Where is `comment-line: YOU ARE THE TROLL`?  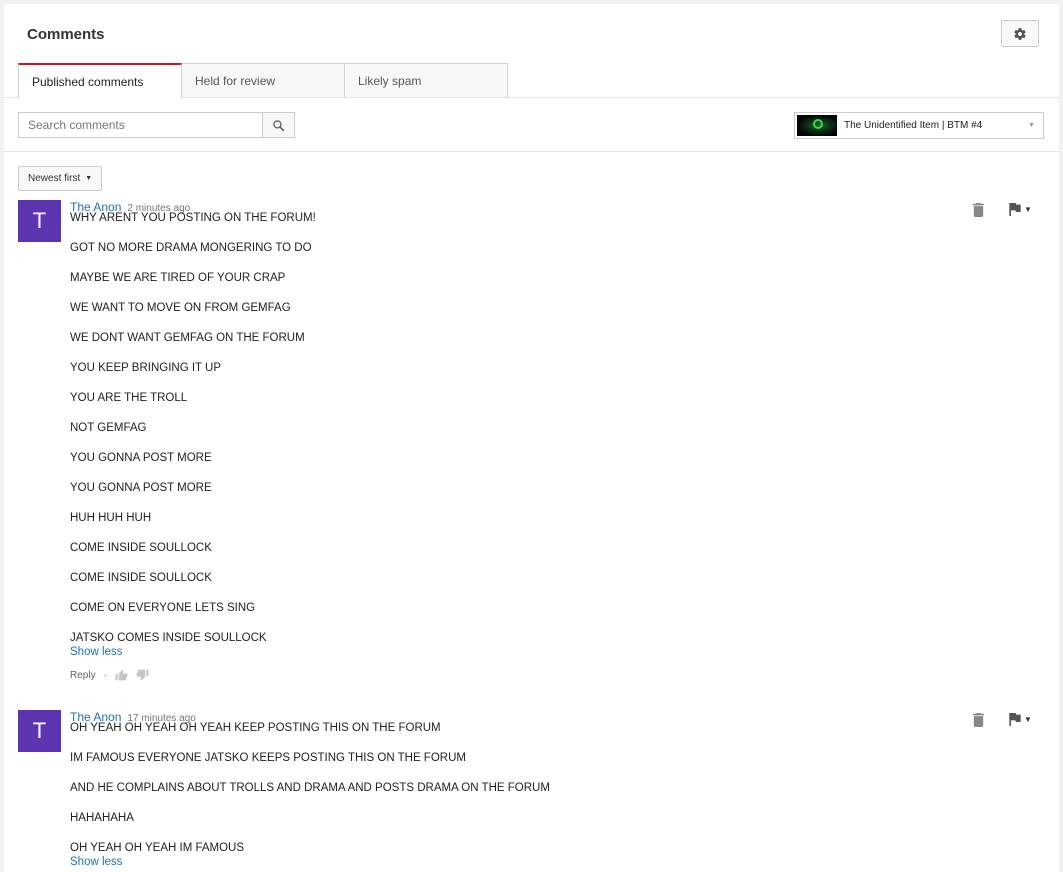
comment-line: YOU ARE THE TROLL is located at coordinates (129, 398).